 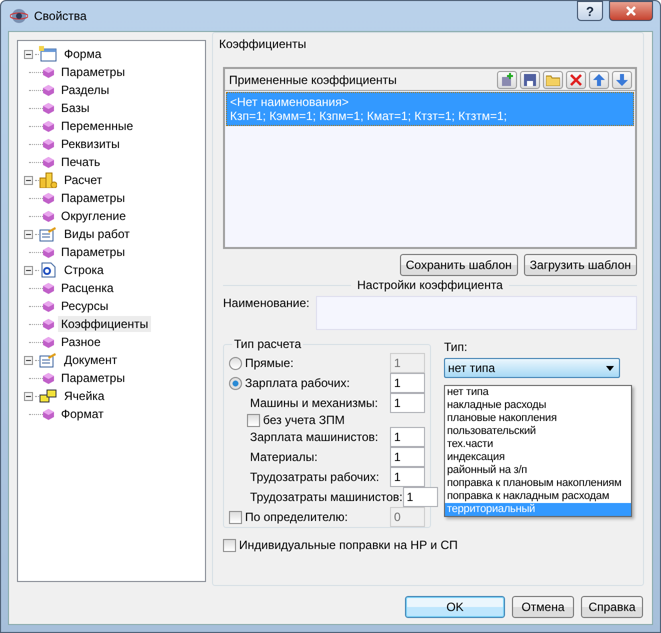 What do you see at coordinates (326, 497) in the screenshot?
I see `field-label: Трудозатраты машинистов:` at bounding box center [326, 497].